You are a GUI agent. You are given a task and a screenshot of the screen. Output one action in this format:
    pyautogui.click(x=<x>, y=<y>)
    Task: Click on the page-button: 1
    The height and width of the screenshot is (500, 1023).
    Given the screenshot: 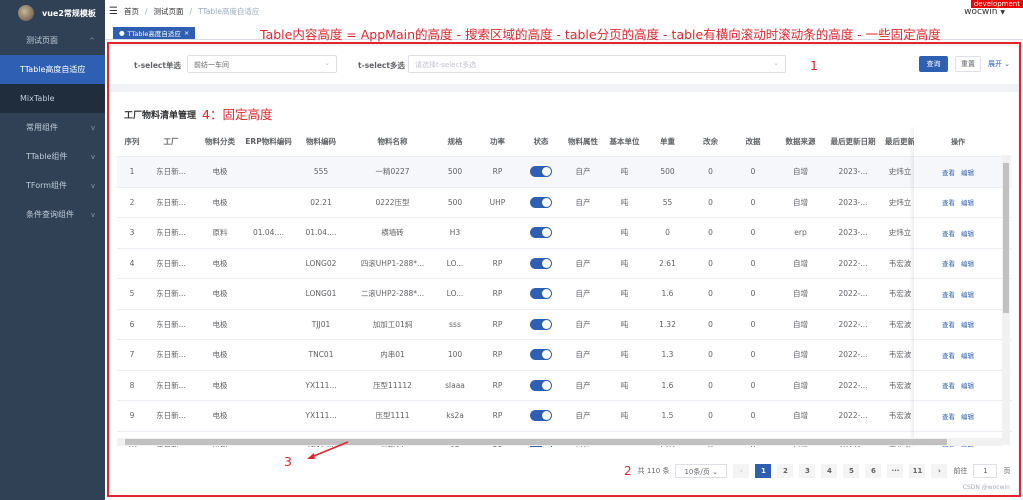 What is the action you would take?
    pyautogui.click(x=763, y=471)
    